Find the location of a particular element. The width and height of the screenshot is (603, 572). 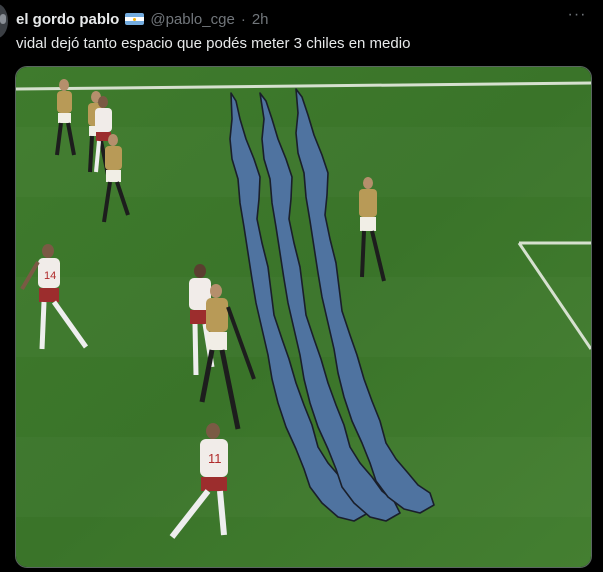

shirt-number-11: 11 is located at coordinates (215, 458).